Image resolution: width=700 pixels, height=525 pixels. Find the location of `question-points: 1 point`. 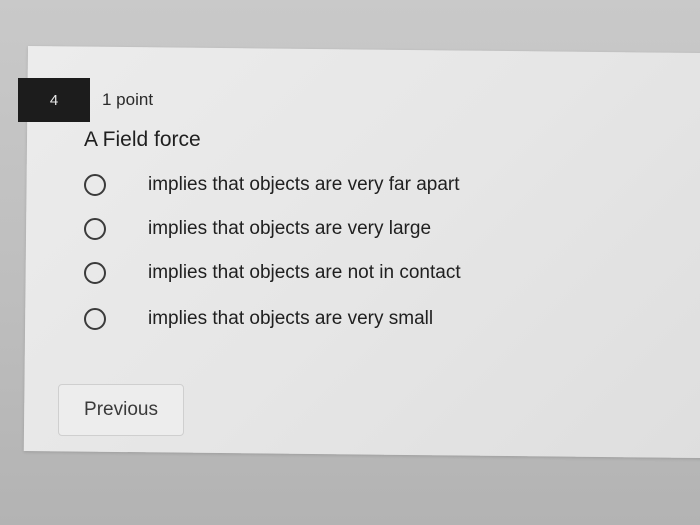

question-points: 1 point is located at coordinates (128, 99).